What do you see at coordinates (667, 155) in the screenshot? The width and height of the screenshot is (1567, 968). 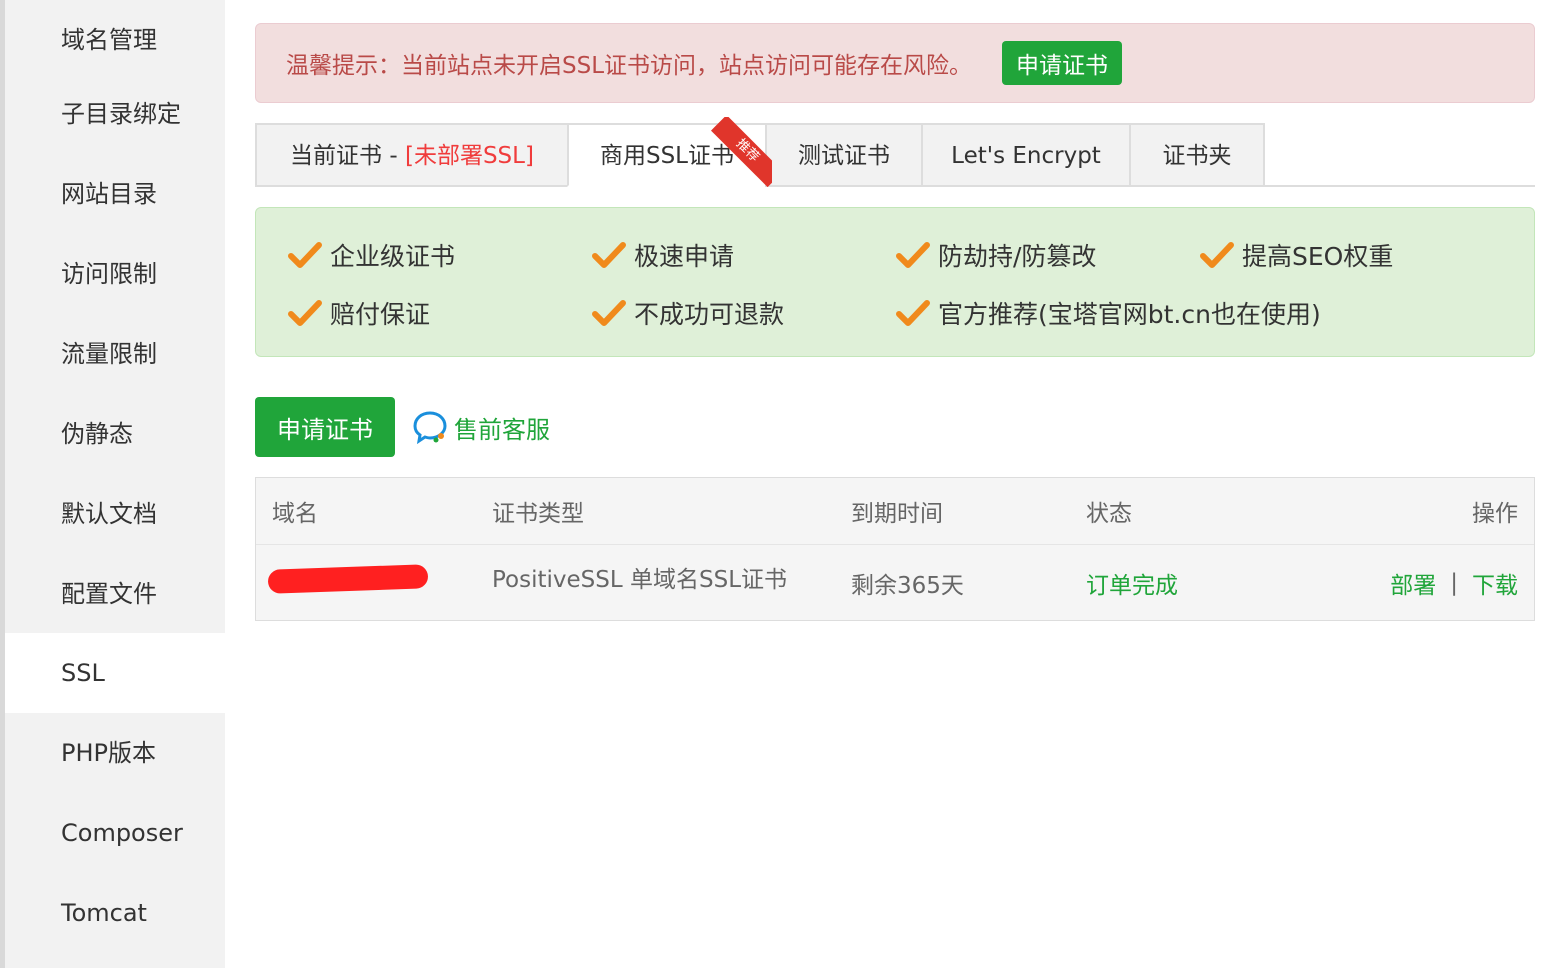 I see `tab-commercial-ssl: 商用SSL证书` at bounding box center [667, 155].